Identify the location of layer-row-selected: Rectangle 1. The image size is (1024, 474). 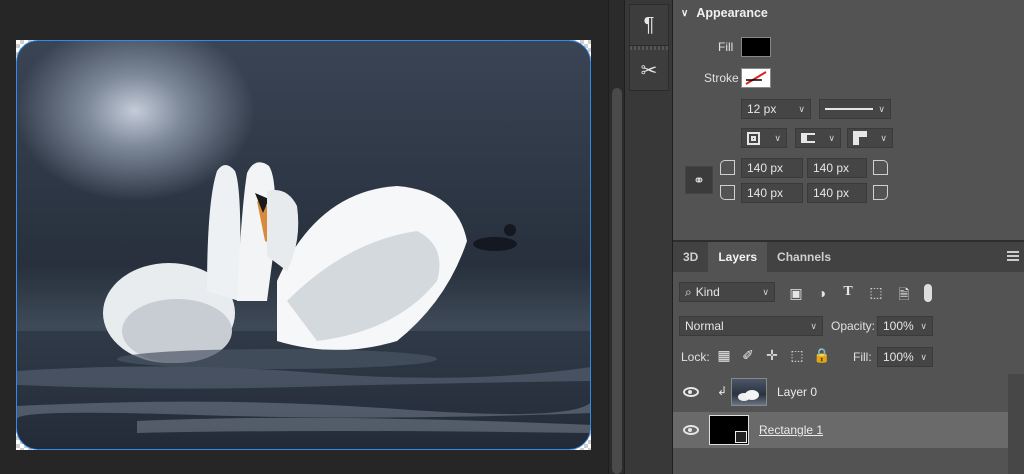
(840, 430).